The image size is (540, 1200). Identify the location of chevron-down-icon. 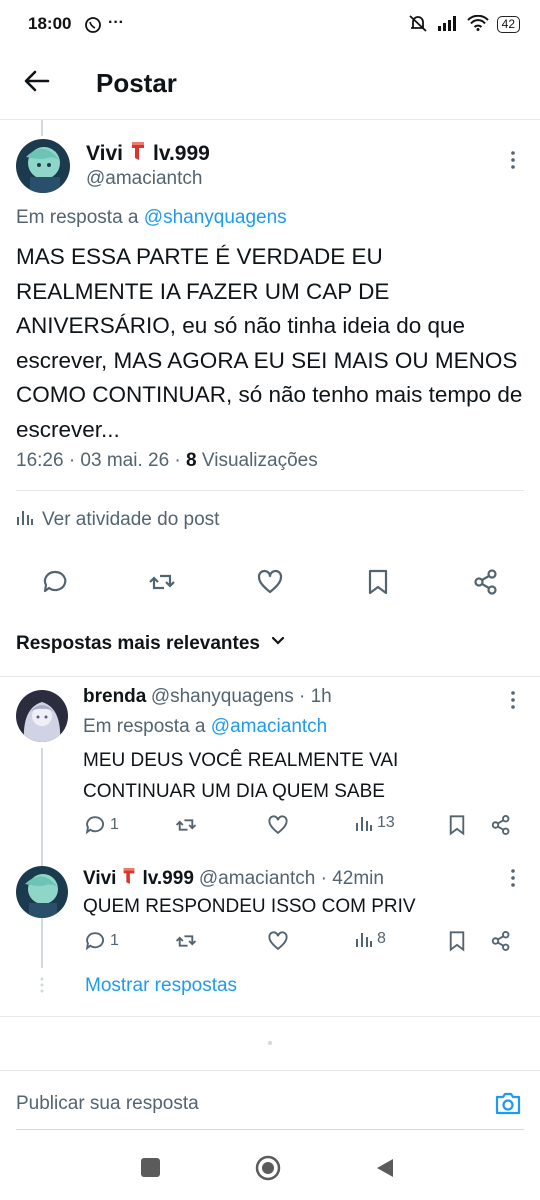
(278, 644).